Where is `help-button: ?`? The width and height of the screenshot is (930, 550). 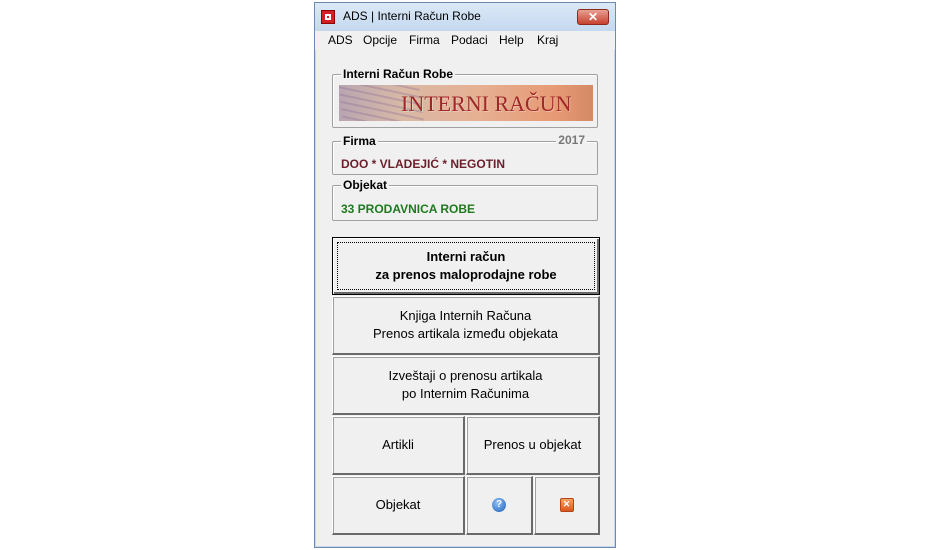
help-button: ? is located at coordinates (499, 505).